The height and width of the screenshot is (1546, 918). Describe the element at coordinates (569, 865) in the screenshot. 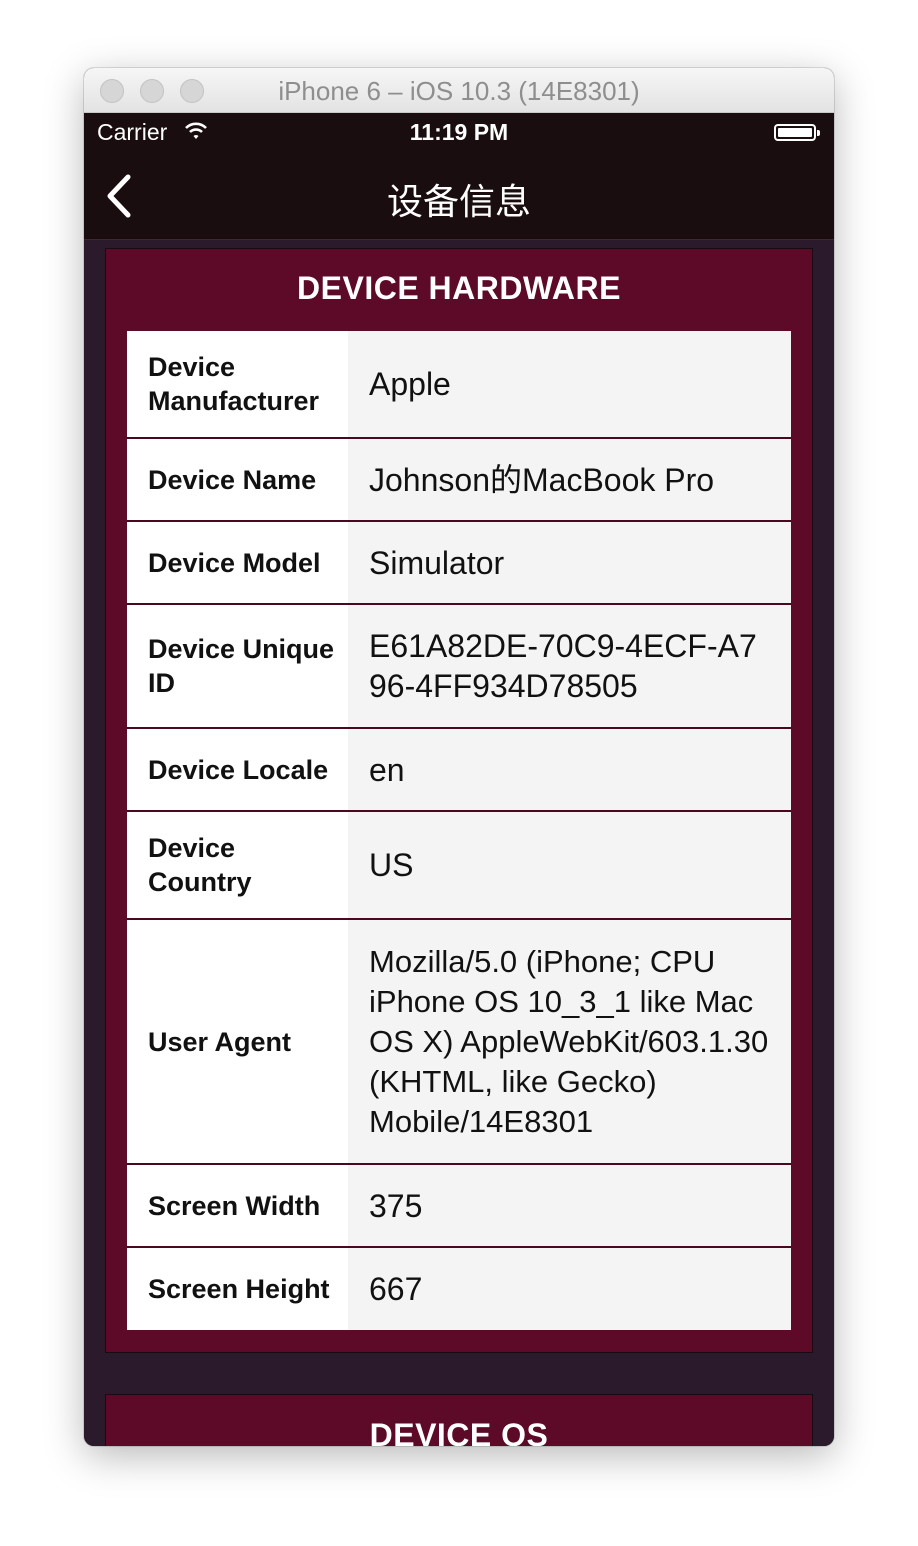

I see `row-value: US` at that location.